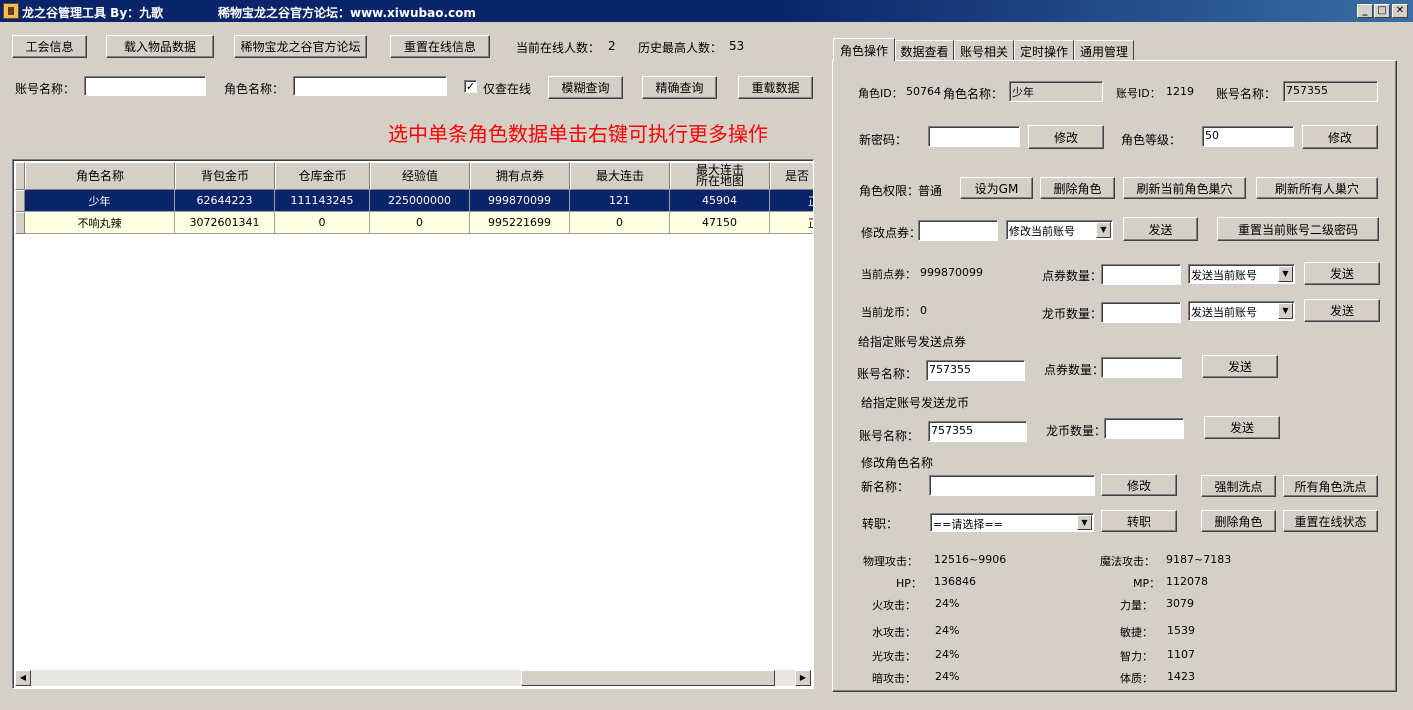 This screenshot has height=710, width=1413. Describe the element at coordinates (1141, 367) in the screenshot. I see `give-points-quantity-input` at that location.